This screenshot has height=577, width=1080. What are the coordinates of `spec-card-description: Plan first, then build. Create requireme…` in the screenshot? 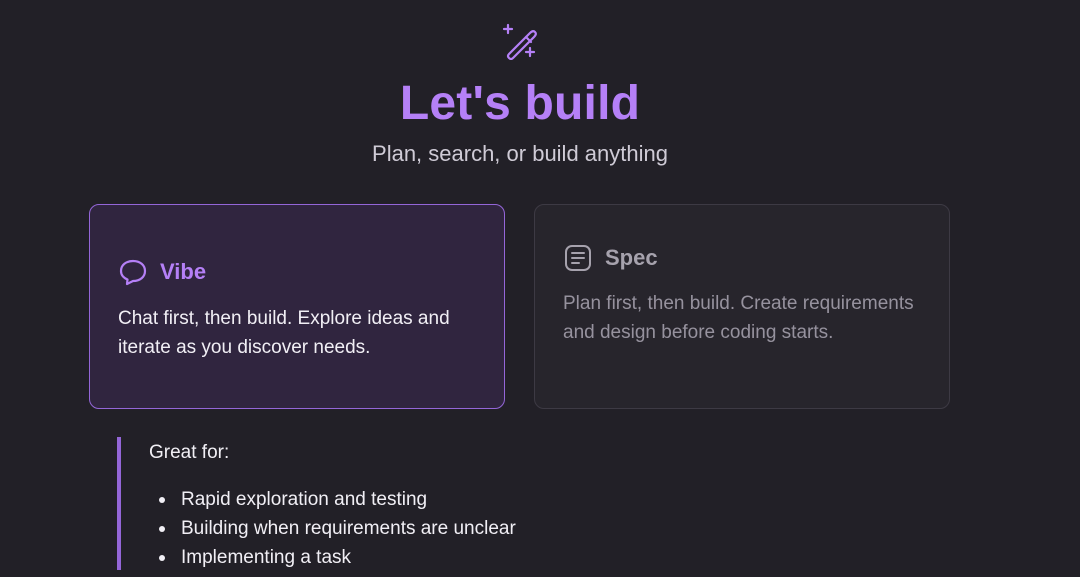 It's located at (738, 318).